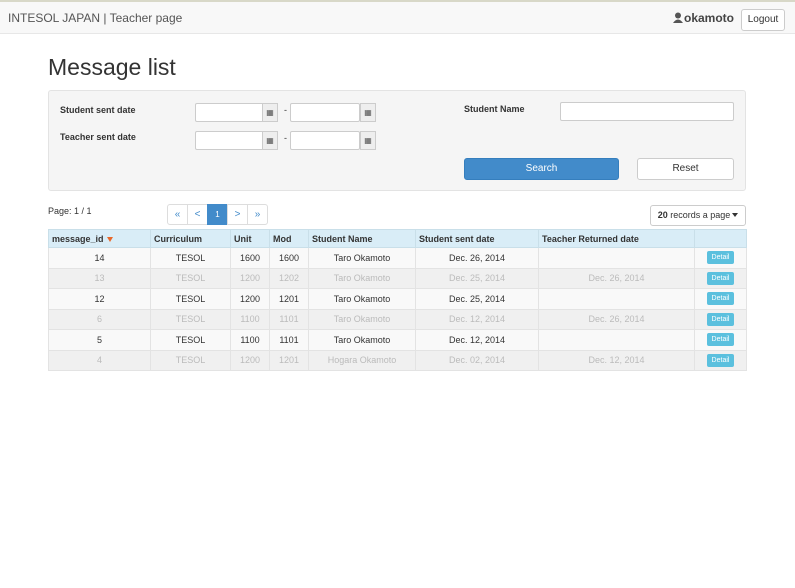 The width and height of the screenshot is (795, 588). What do you see at coordinates (720, 238) in the screenshot?
I see `column-header` at bounding box center [720, 238].